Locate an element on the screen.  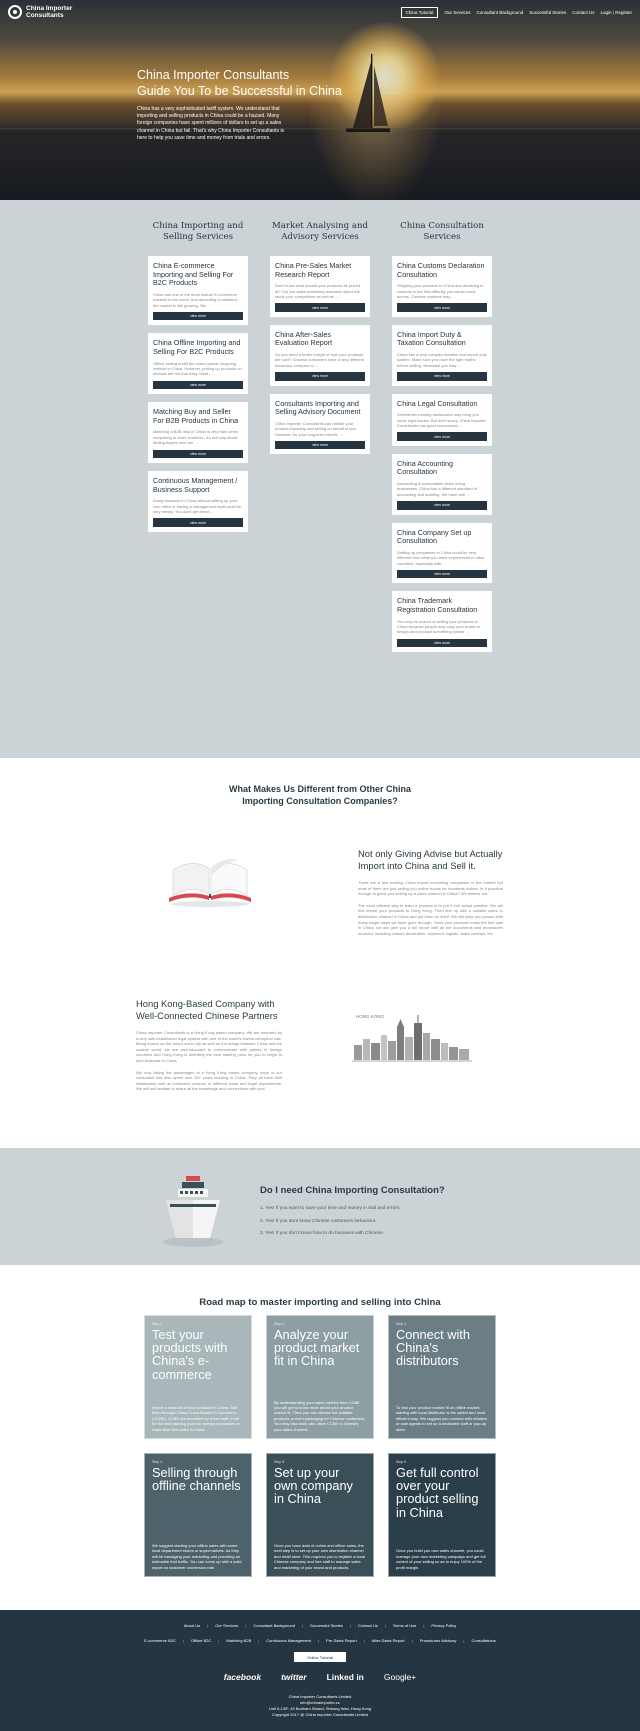
footer-link: Procedures Advisory is located at coordinates (438, 1640).